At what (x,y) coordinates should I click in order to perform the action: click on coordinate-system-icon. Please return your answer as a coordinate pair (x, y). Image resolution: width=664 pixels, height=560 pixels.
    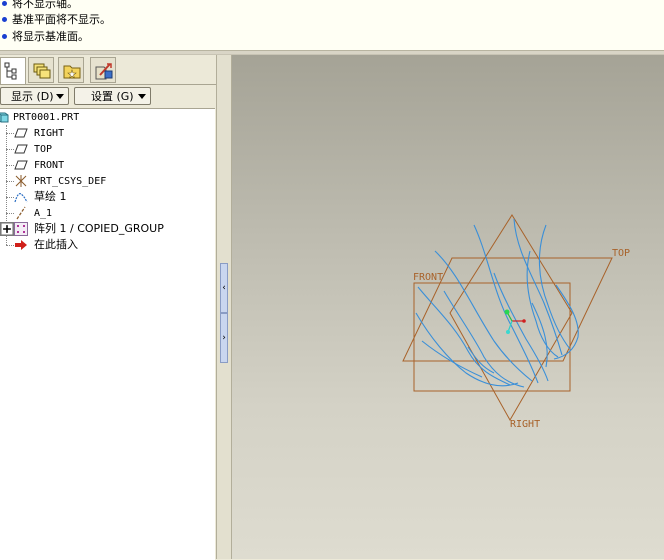
    Looking at the image, I should click on (21, 181).